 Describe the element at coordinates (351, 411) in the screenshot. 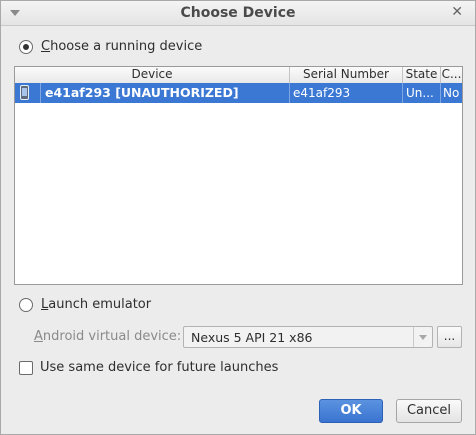

I see `ok-button: OK` at that location.